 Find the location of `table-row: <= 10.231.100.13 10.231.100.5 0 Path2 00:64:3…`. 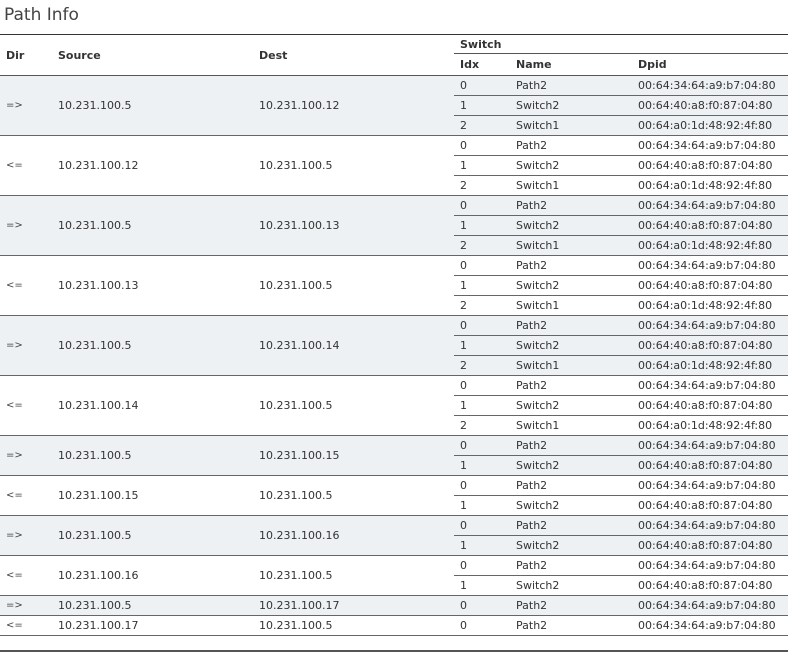

table-row: <= 10.231.100.13 10.231.100.5 0 Path2 00:64:3… is located at coordinates (394, 285).